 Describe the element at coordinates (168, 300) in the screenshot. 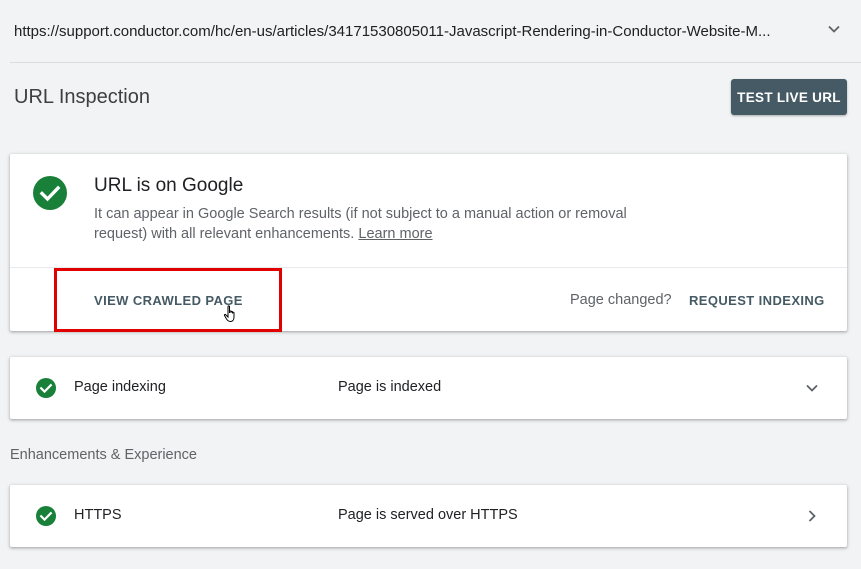

I see `highlight-annotation-box` at that location.